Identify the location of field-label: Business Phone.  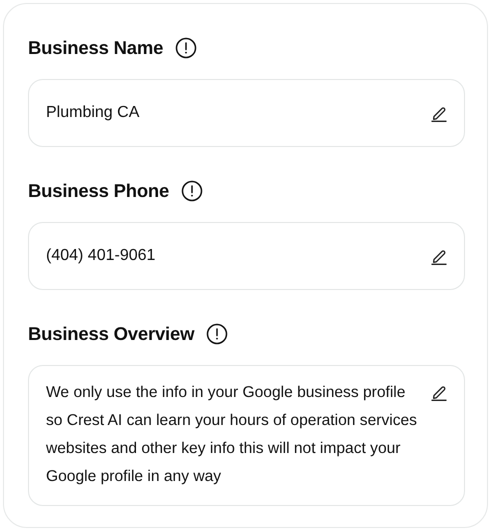
(99, 191).